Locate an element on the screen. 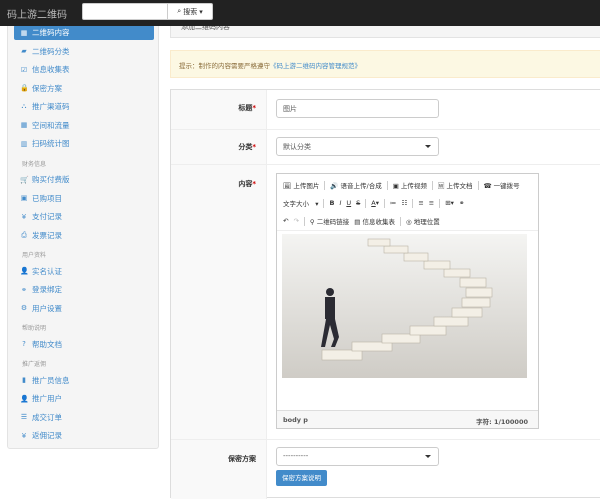 Image resolution: width=600 pixels, height=502 pixels. char-count: 字符: 1/100000 is located at coordinates (502, 422).